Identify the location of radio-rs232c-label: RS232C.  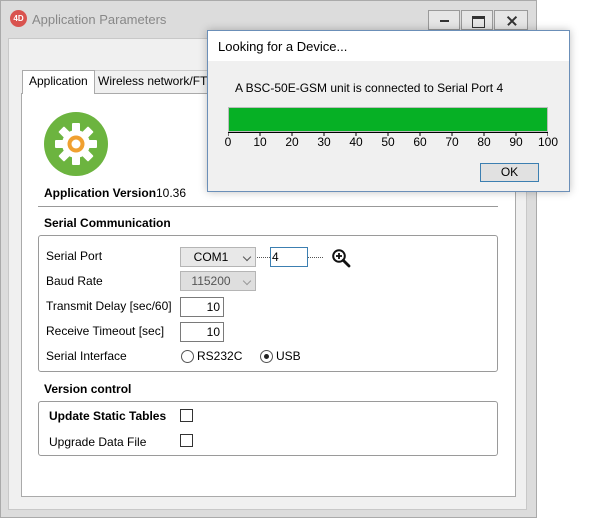
(220, 356).